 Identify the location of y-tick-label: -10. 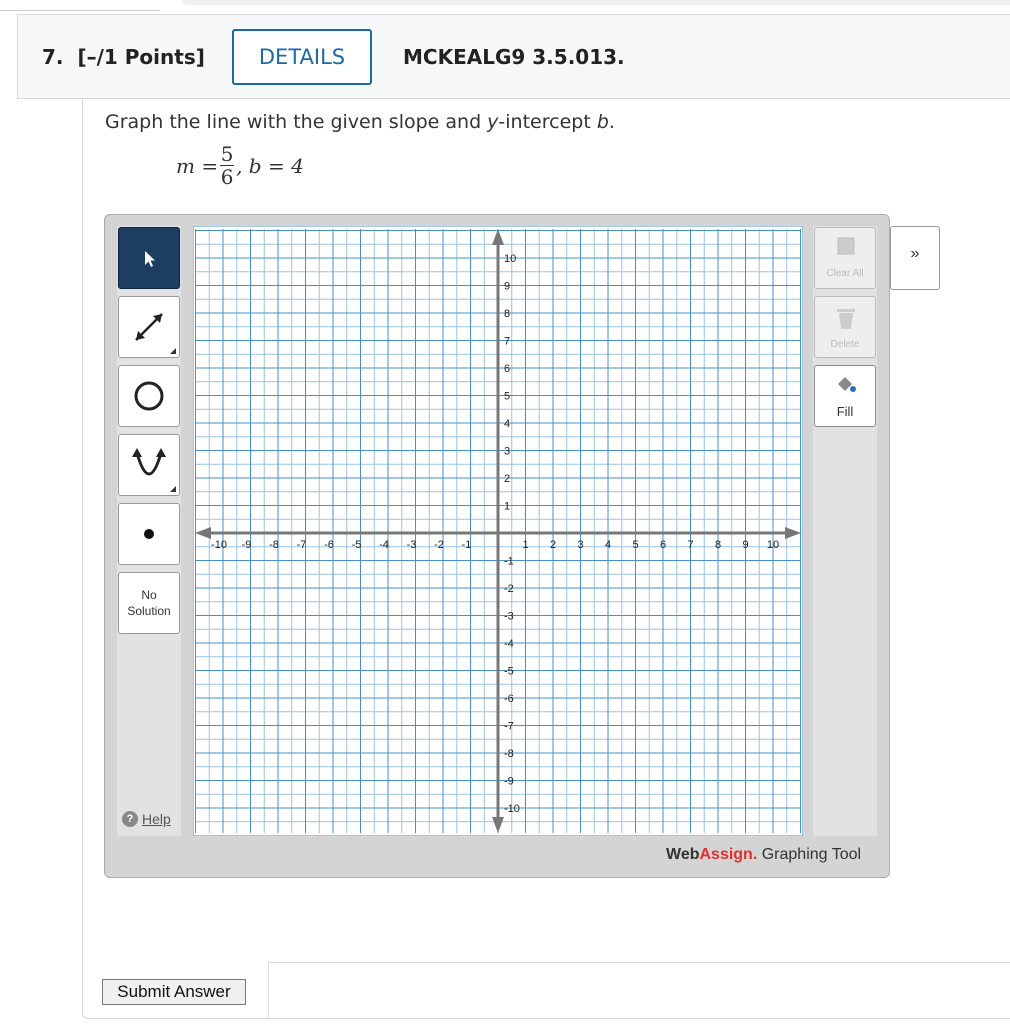
(512, 809).